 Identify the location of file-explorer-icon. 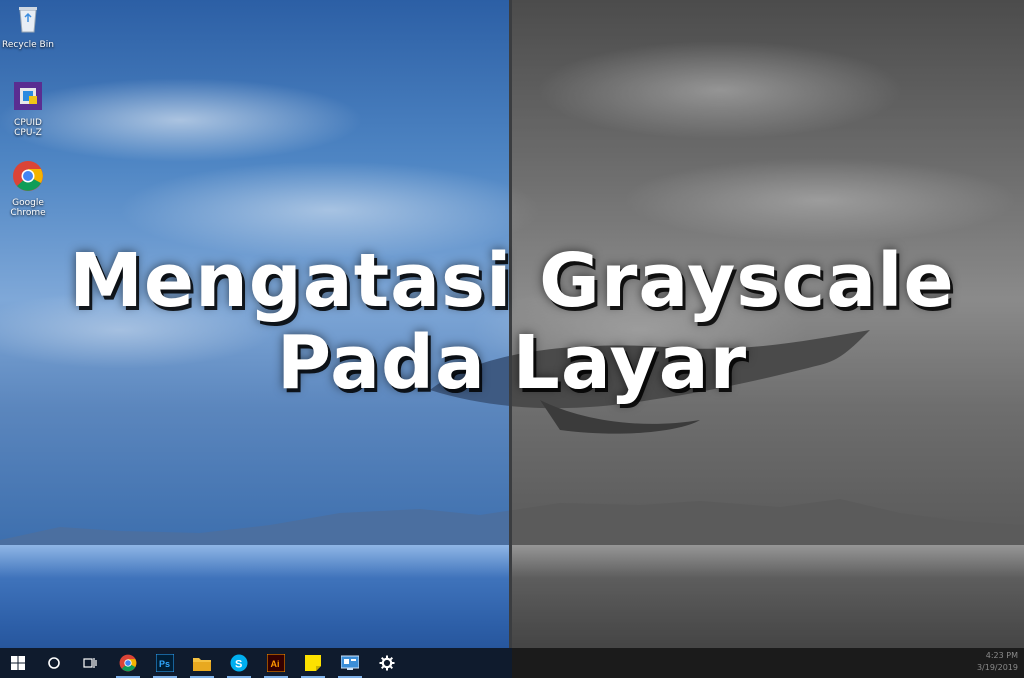
(202, 664).